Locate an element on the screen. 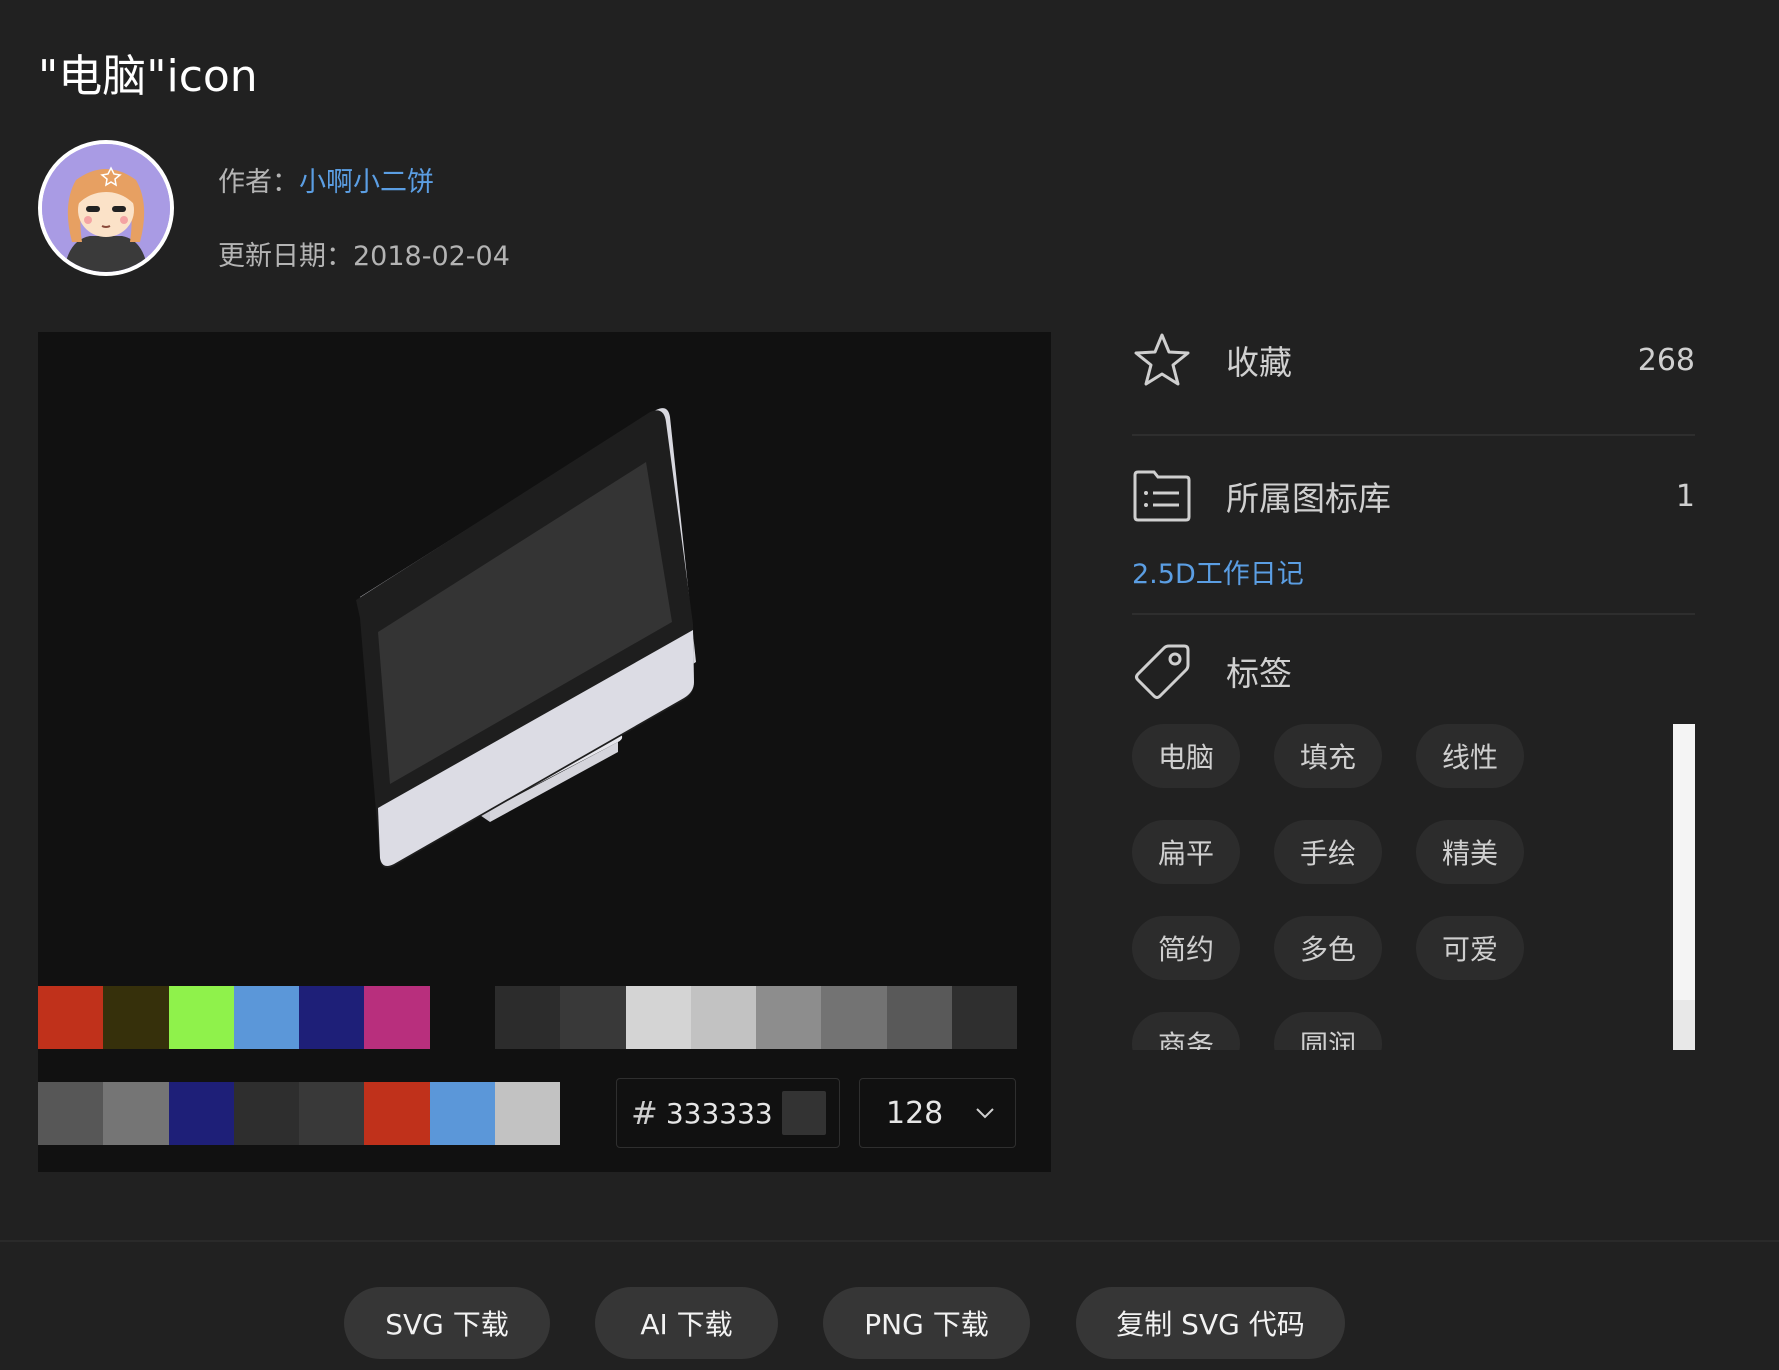 The height and width of the screenshot is (1370, 1779). author-avatar is located at coordinates (106, 208).